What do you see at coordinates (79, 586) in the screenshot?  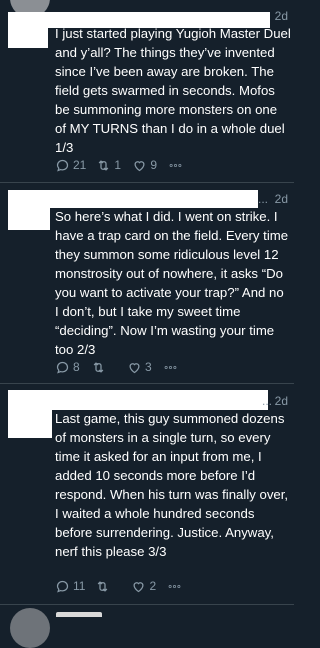 I see `reply-count: 11` at bounding box center [79, 586].